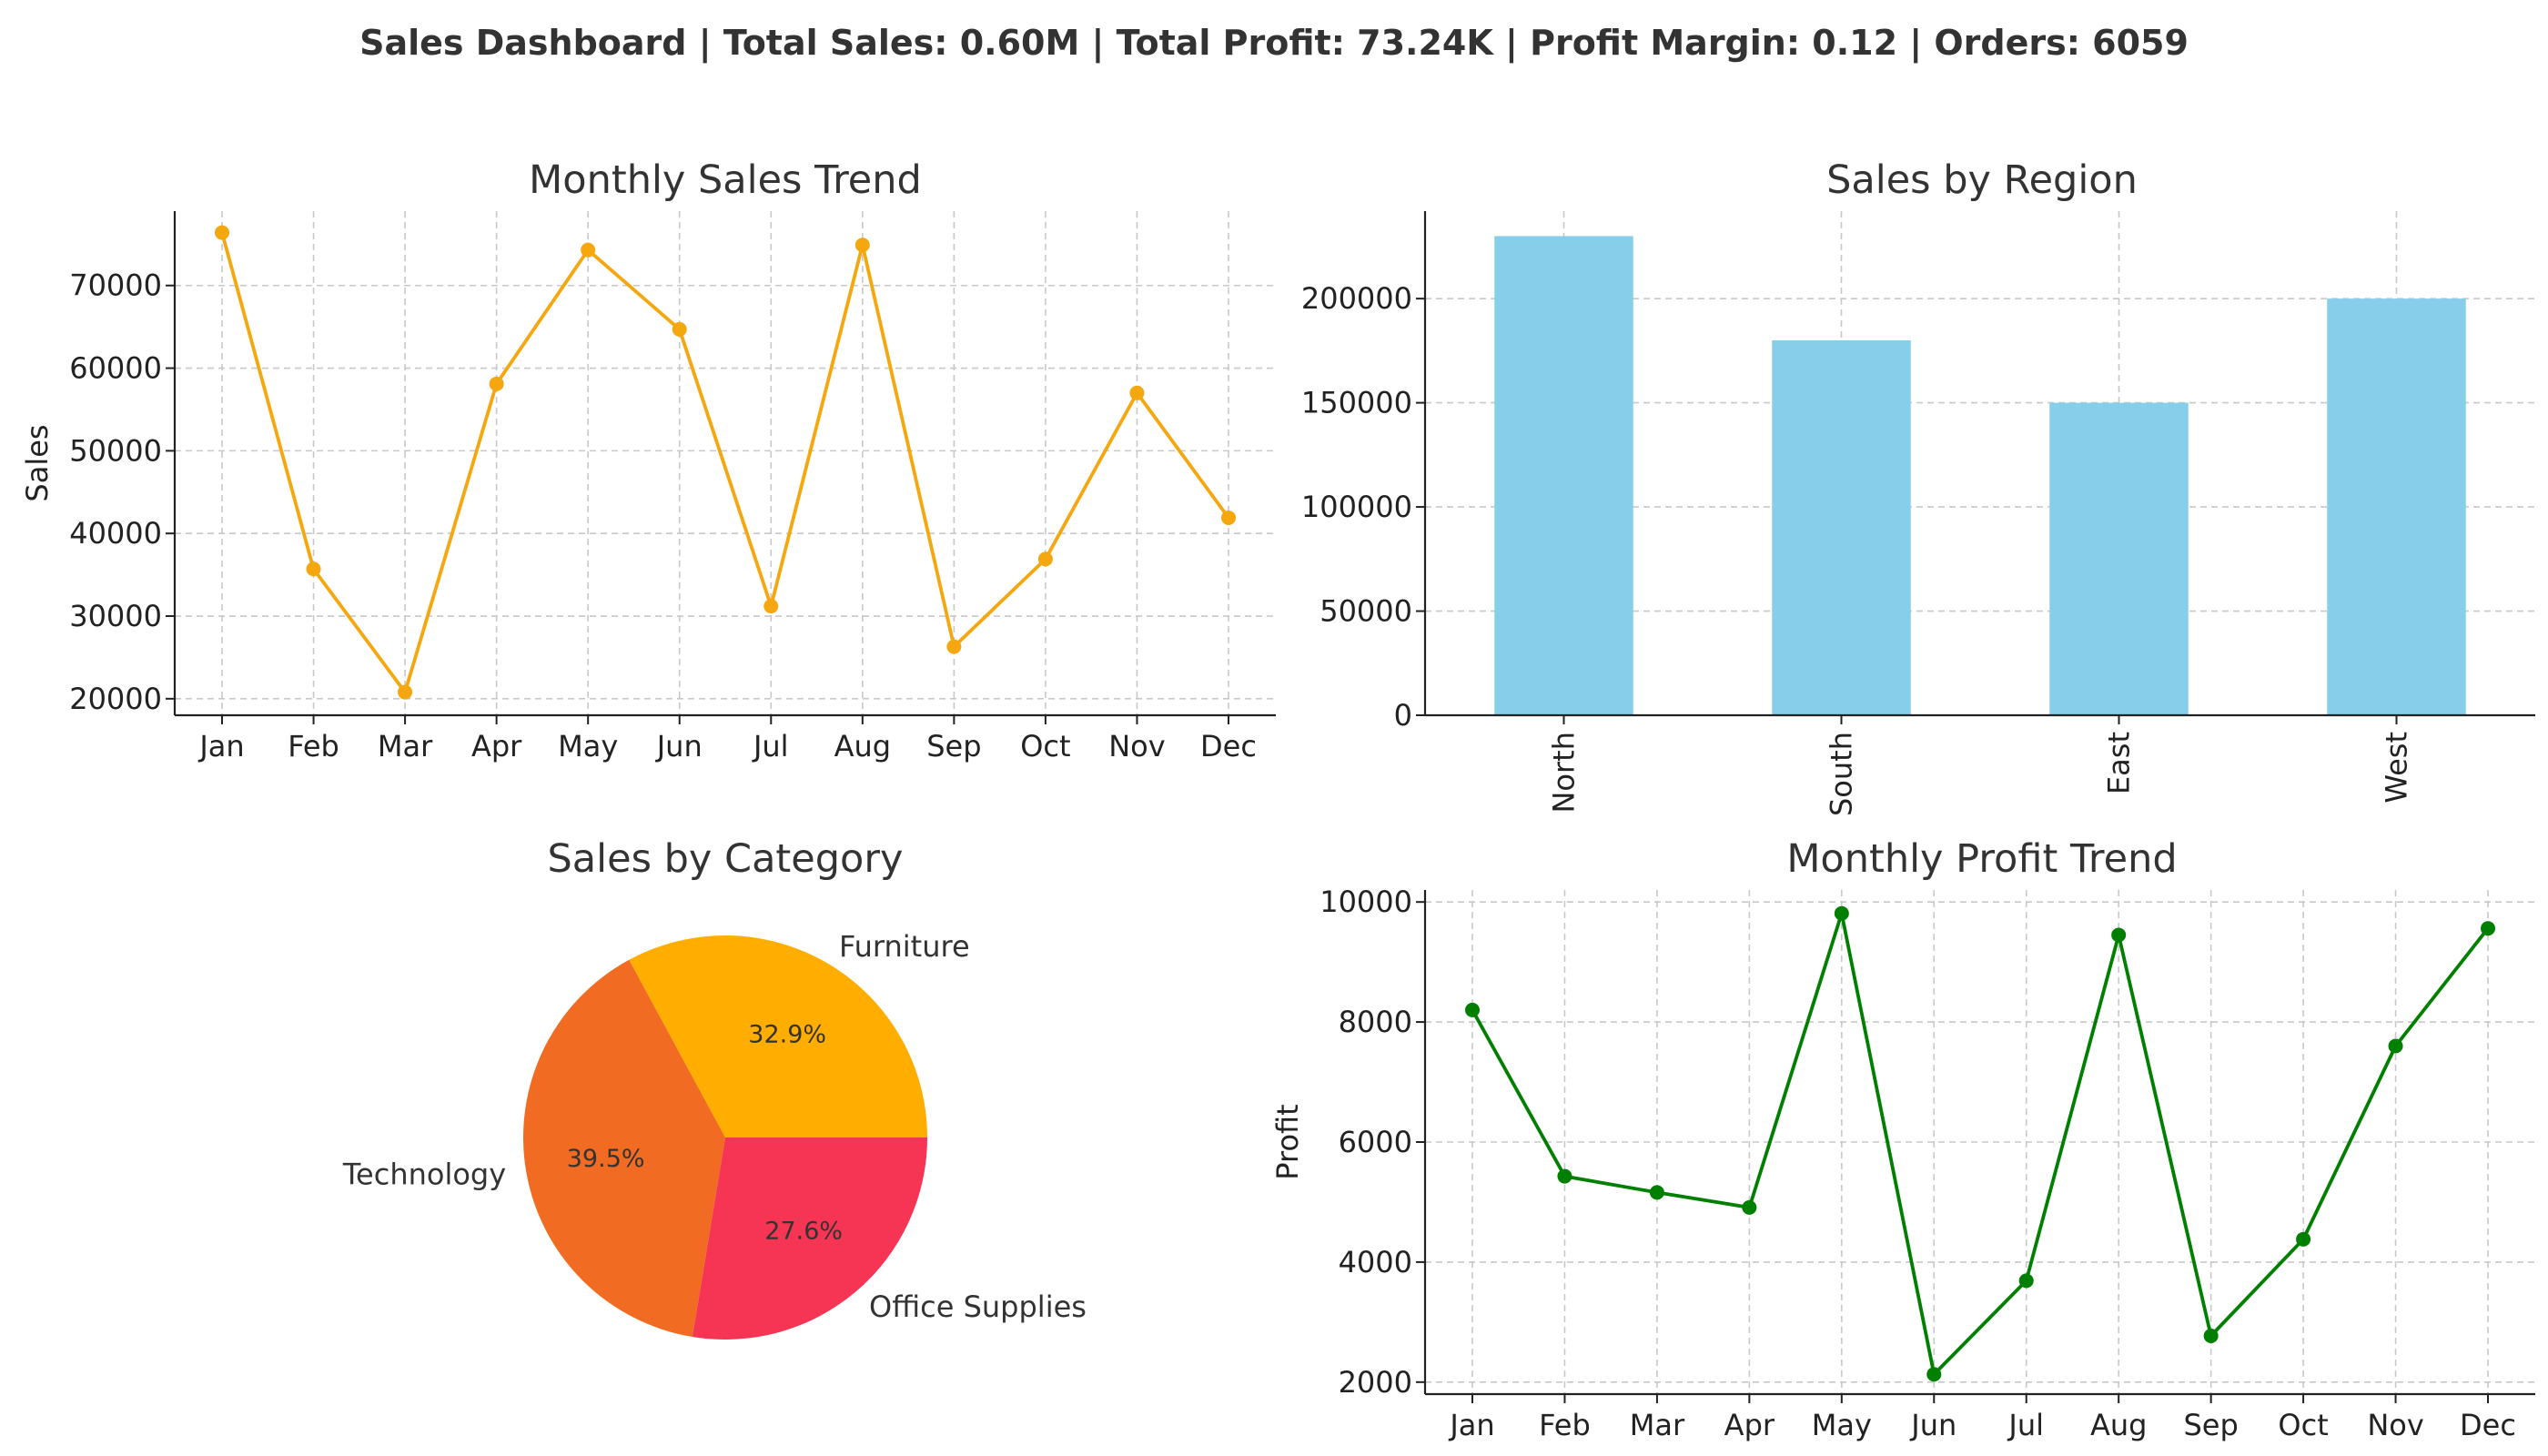 Image resolution: width=2548 pixels, height=1456 pixels. I want to click on y-axis-label: Sales, so click(38, 463).